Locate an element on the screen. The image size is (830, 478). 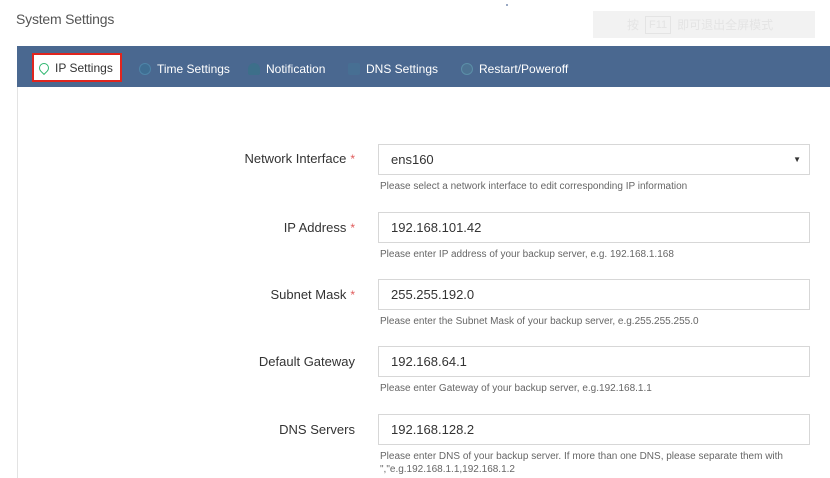
network-interface-value: ens160 is located at coordinates (412, 159).